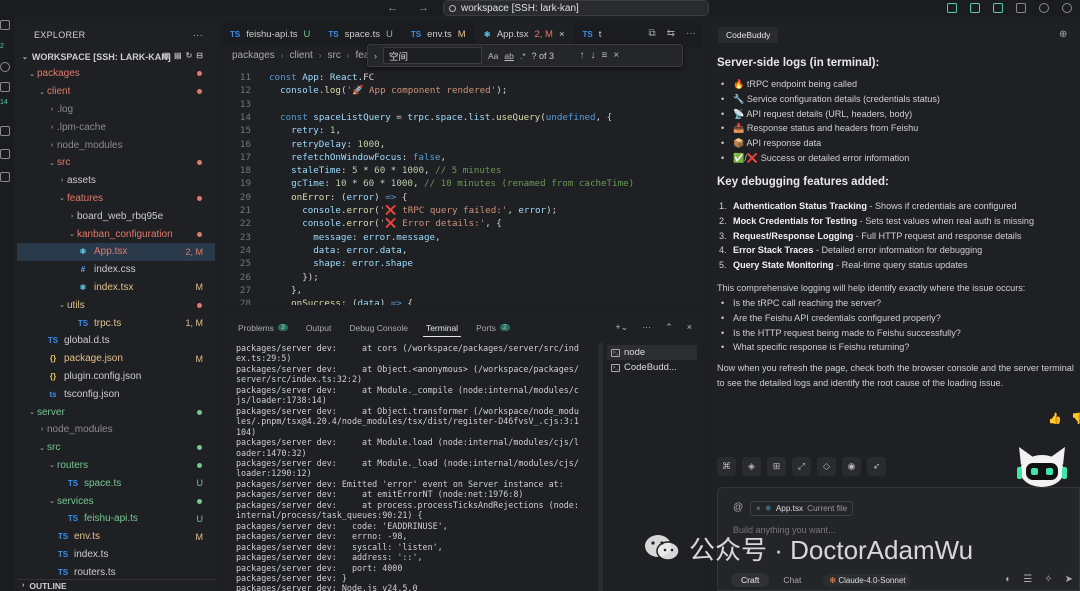  I want to click on model-selector: ✻ Claude-4.0-Sonnet, so click(867, 580).